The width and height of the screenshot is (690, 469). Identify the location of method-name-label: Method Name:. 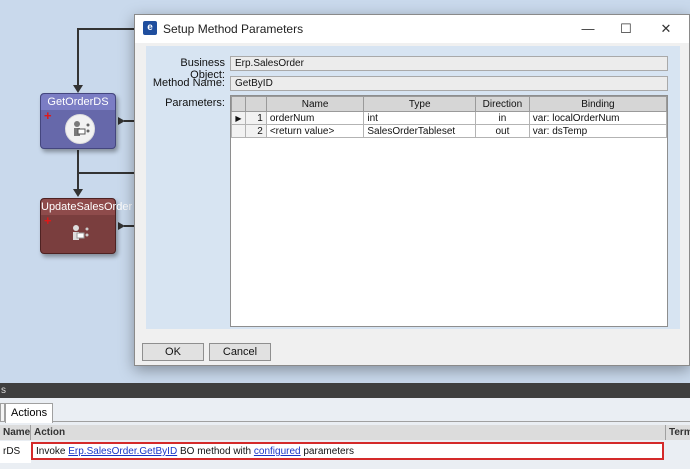
(188, 83).